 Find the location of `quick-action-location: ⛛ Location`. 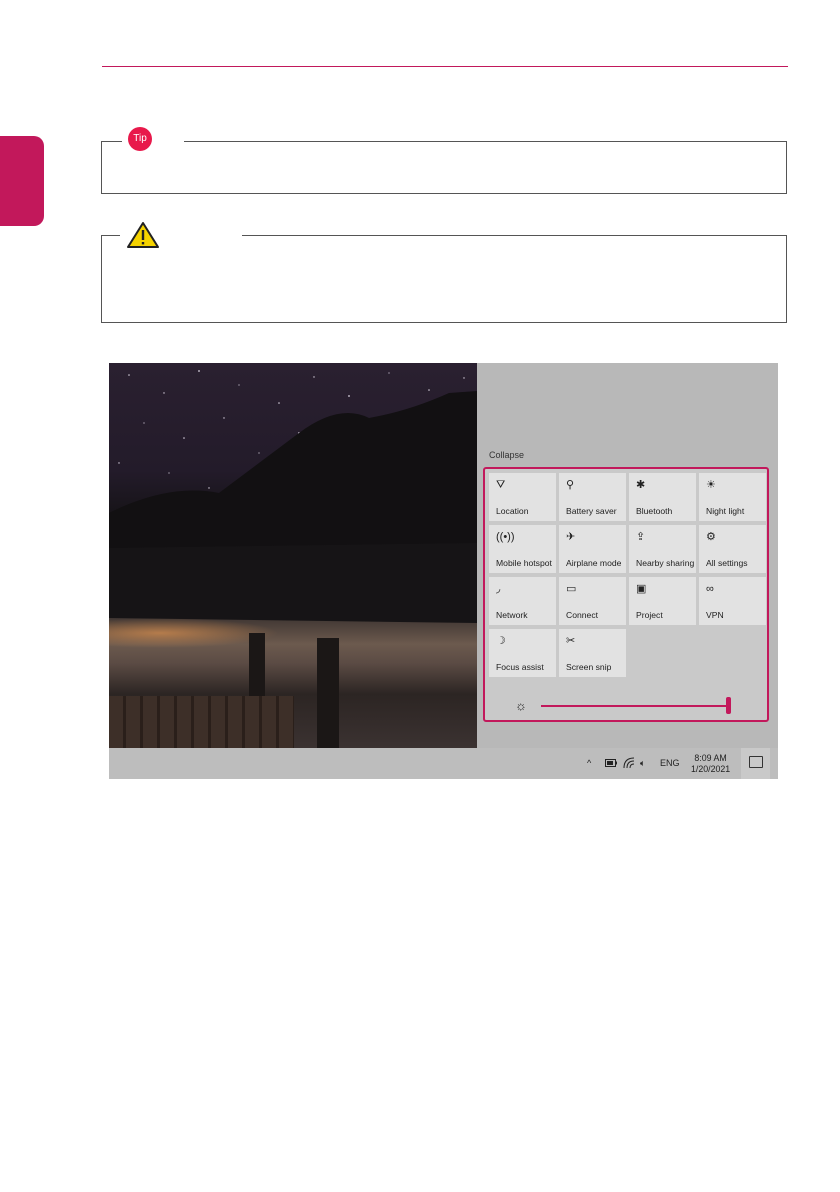

quick-action-location: ⛛ Location is located at coordinates (522, 497).